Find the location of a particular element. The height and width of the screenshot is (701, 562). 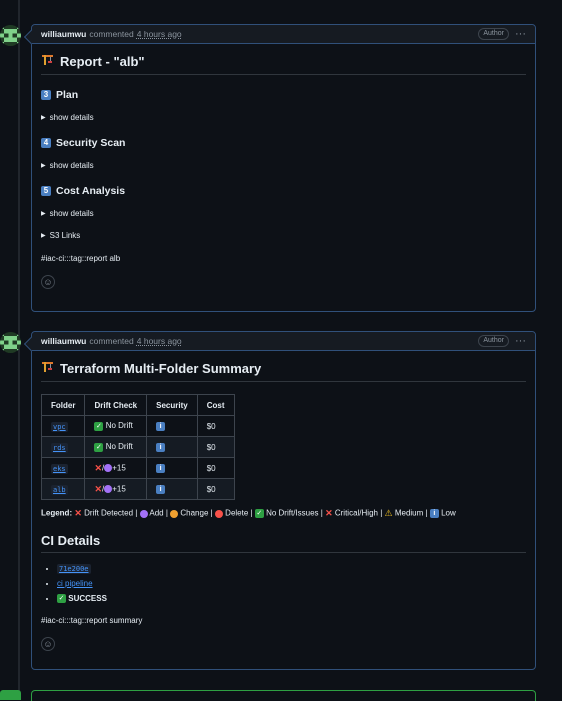

section-heading: Cost Analysis is located at coordinates (91, 191).